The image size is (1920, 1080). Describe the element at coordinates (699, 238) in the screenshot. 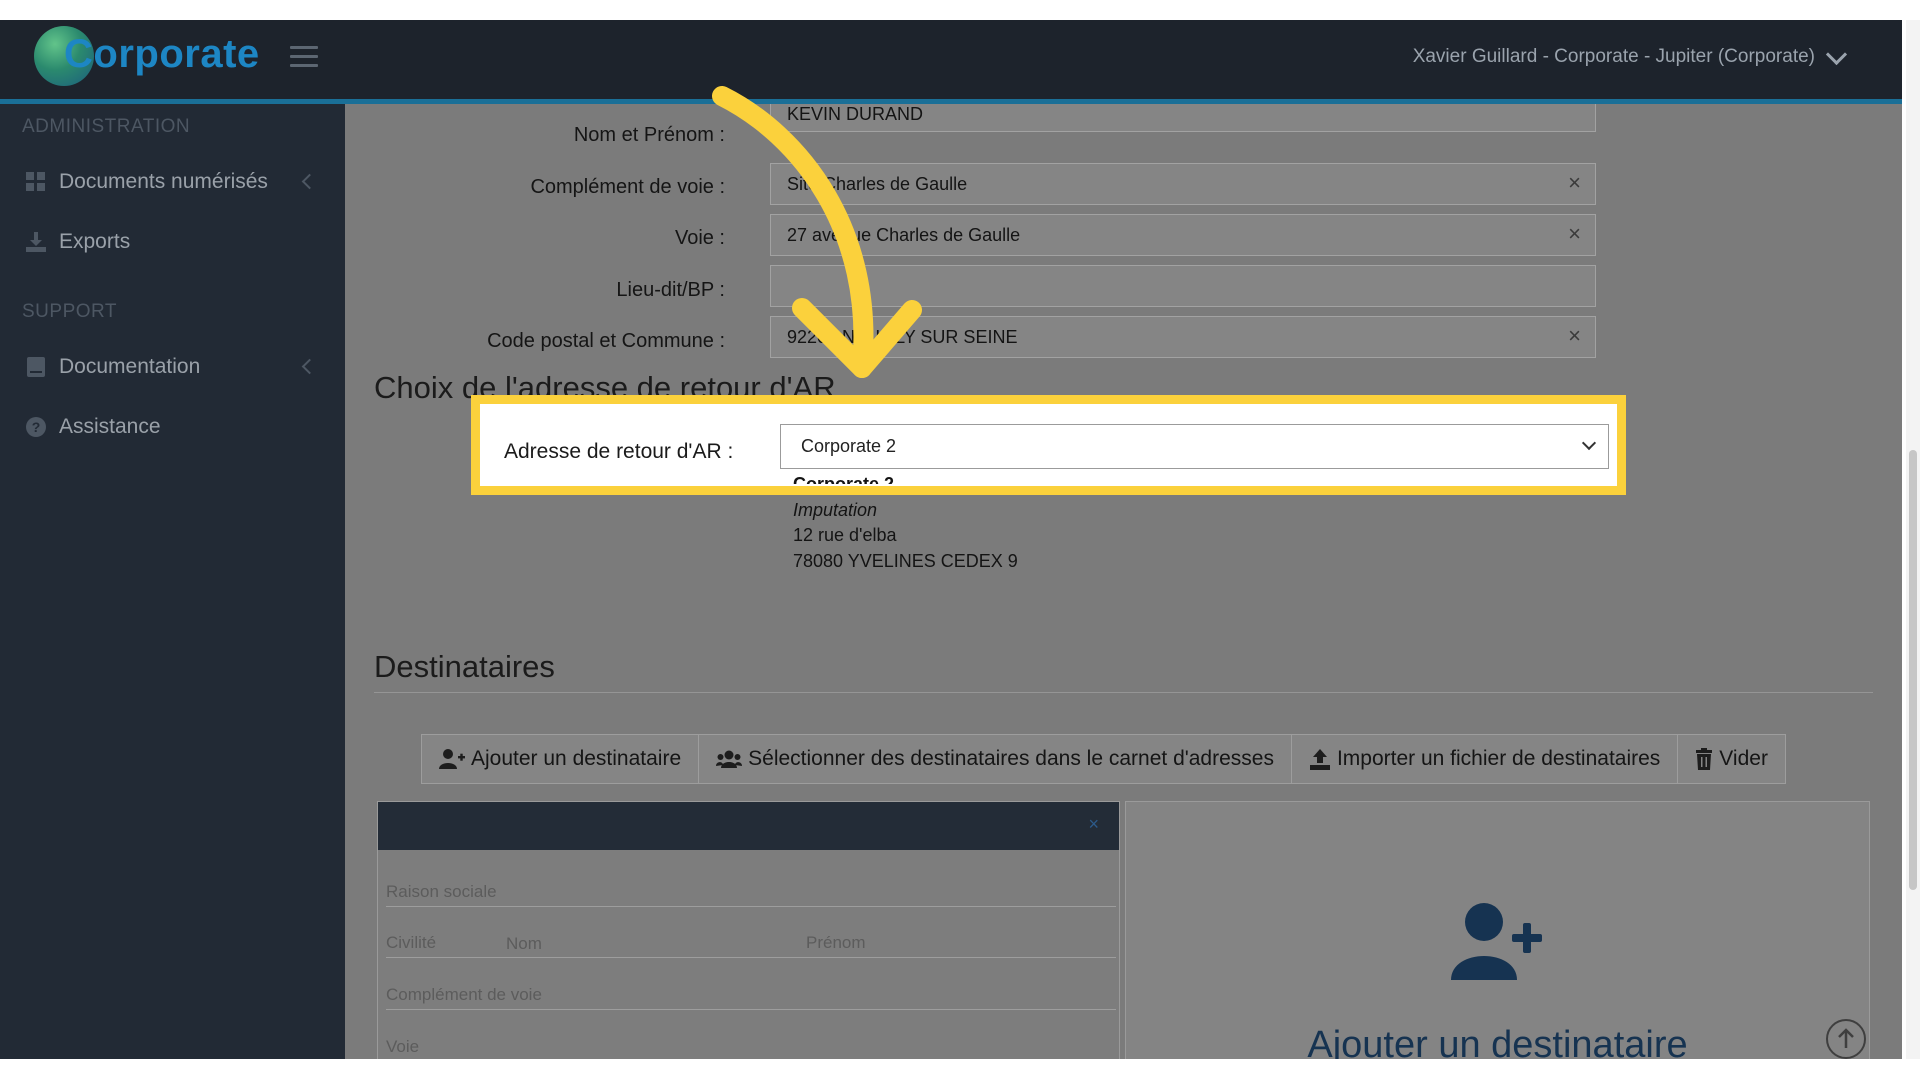

I see `field-label-voie: Voie :` at that location.